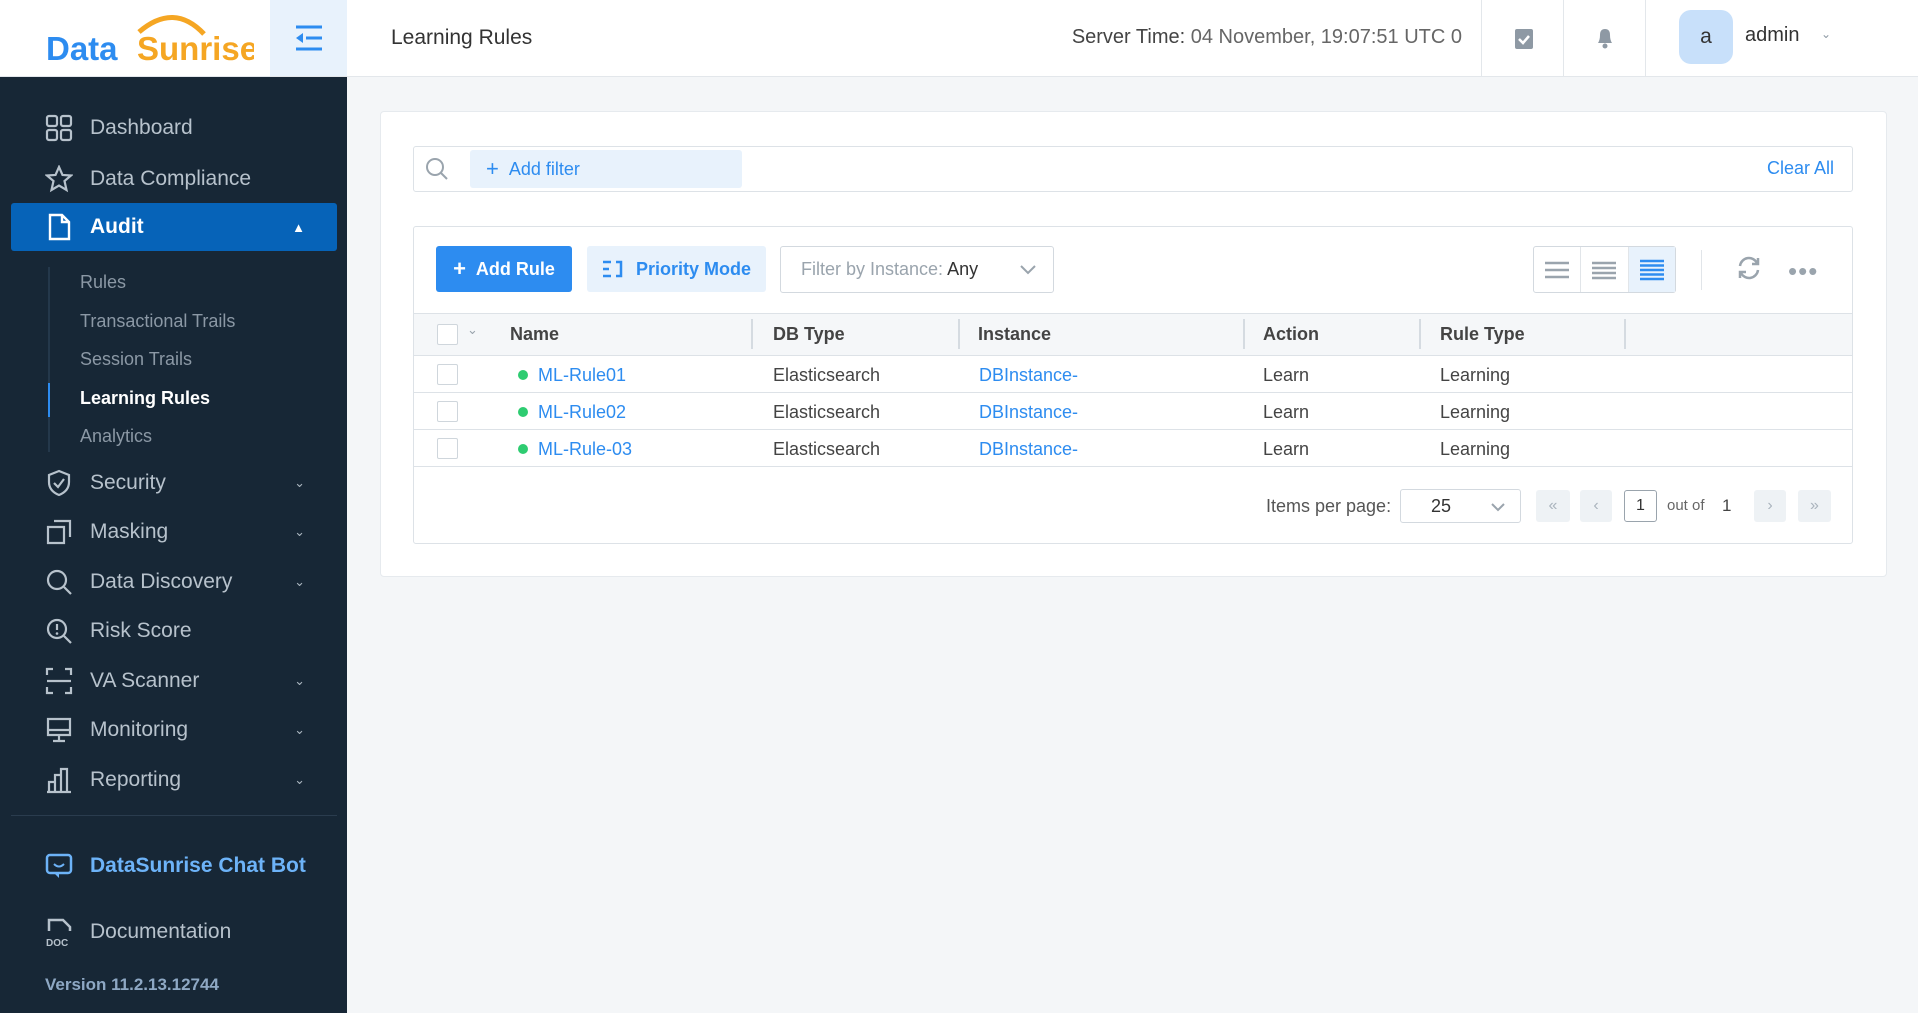 This screenshot has width=1918, height=1013. I want to click on sidebar-item-label: Data Compliance, so click(171, 178).